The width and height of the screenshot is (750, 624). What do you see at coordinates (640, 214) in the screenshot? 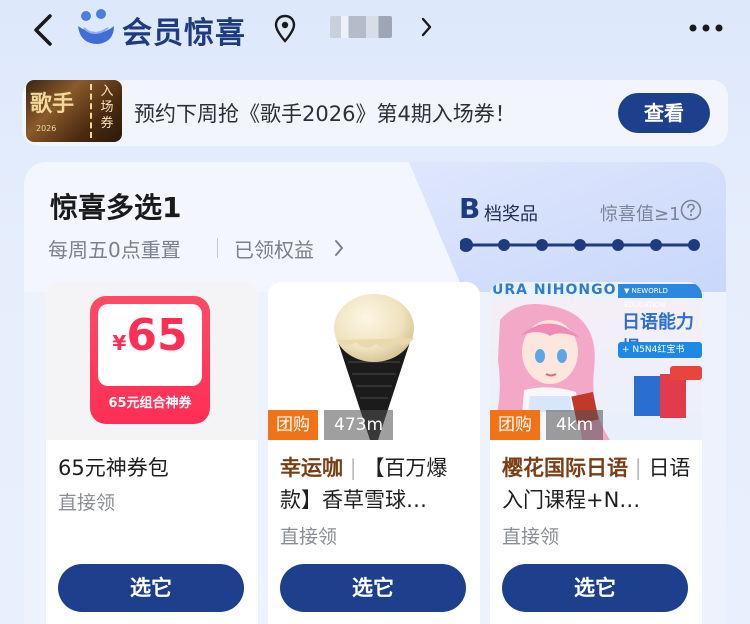
I see `surprise-value: 惊喜值≥1` at bounding box center [640, 214].